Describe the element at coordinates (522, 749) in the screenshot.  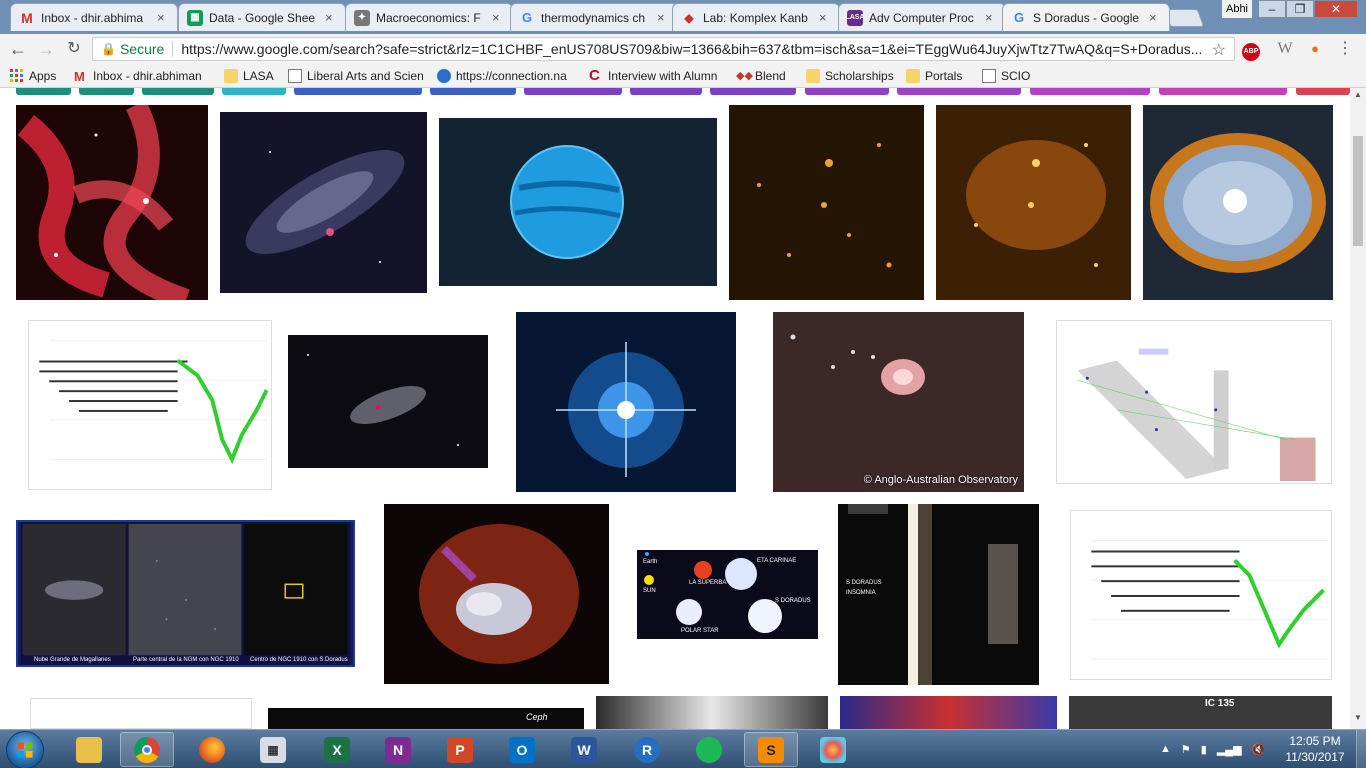
I see `taskbar-outlook: O` at that location.